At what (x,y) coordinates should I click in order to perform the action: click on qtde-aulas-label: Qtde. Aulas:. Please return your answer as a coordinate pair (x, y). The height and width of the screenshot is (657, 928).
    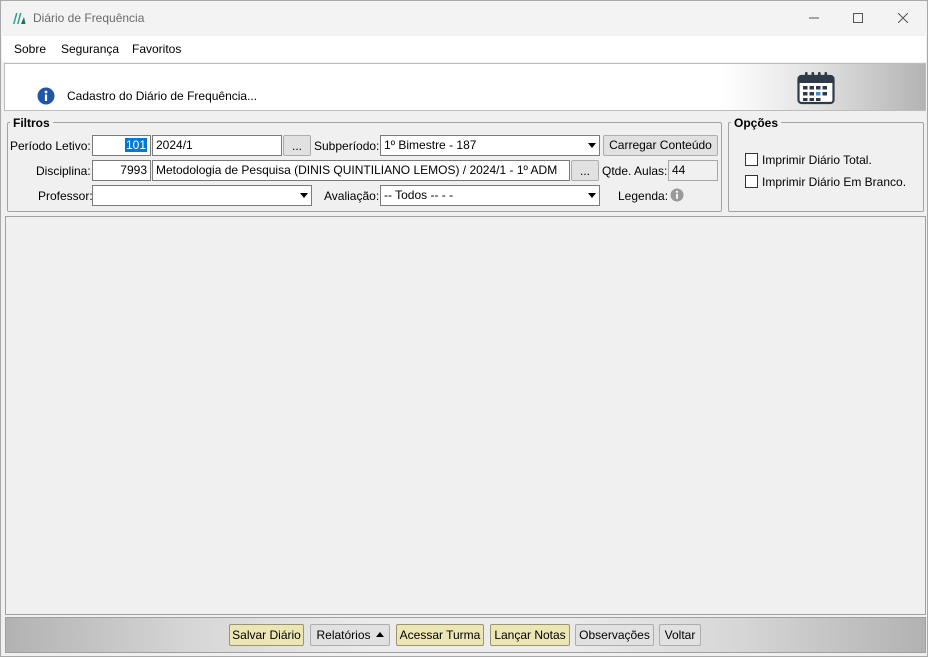
    Looking at the image, I should click on (635, 171).